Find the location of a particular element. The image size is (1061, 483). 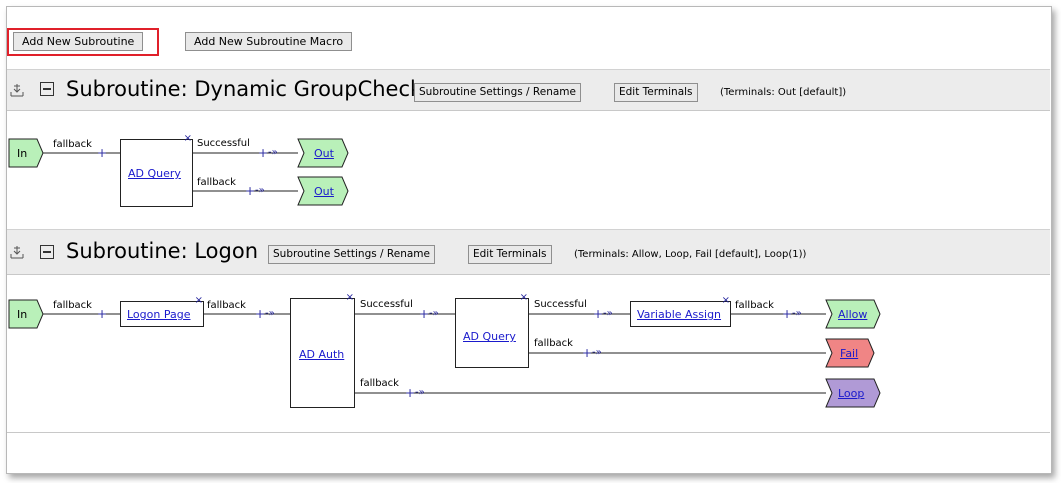

fail-terminal: Fail is located at coordinates (849, 353).